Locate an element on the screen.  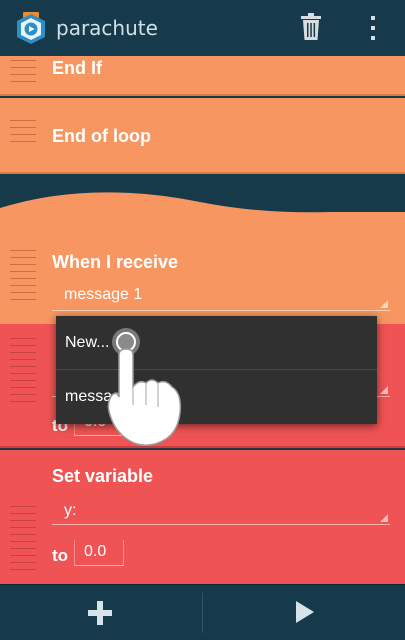
overflow-menu-icon is located at coordinates (373, 28).